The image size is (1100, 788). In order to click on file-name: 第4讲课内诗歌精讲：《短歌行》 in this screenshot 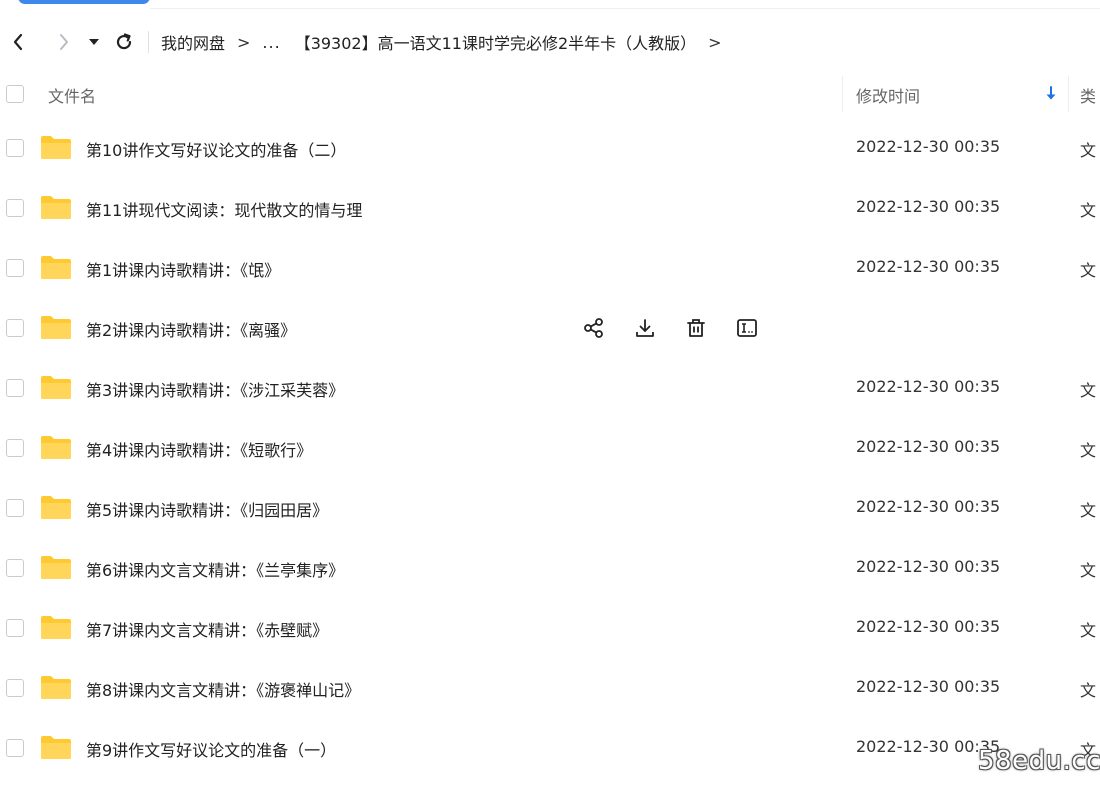, I will do `click(199, 449)`.